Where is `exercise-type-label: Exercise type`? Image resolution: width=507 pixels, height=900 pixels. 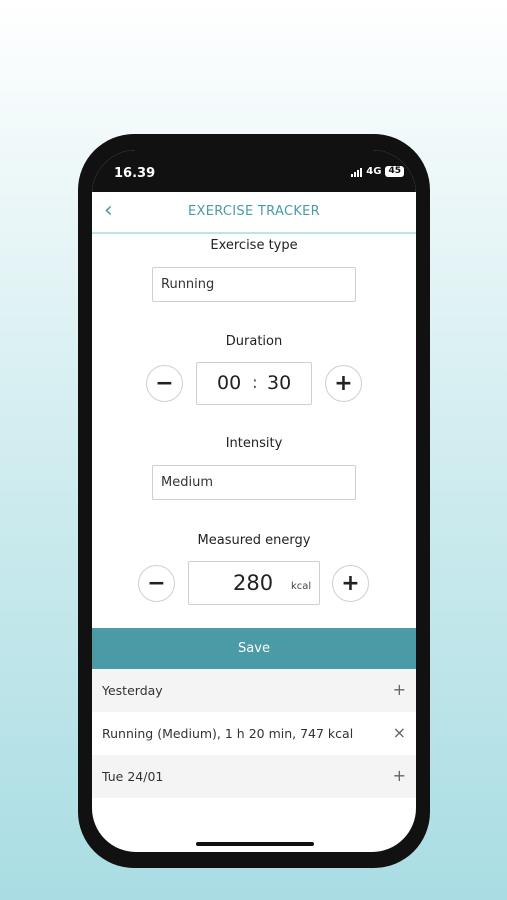 exercise-type-label: Exercise type is located at coordinates (254, 245).